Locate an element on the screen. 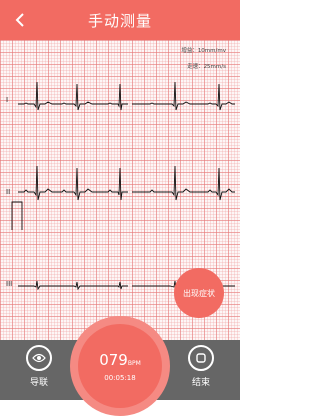 The image size is (320, 416). ecg-trace-lead-ii is located at coordinates (73, 183).